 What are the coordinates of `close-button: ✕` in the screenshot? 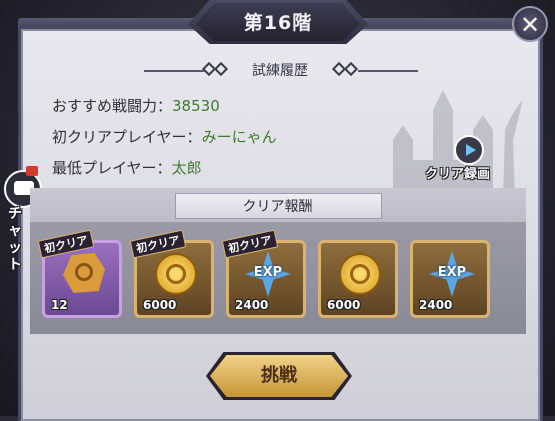 It's located at (530, 24).